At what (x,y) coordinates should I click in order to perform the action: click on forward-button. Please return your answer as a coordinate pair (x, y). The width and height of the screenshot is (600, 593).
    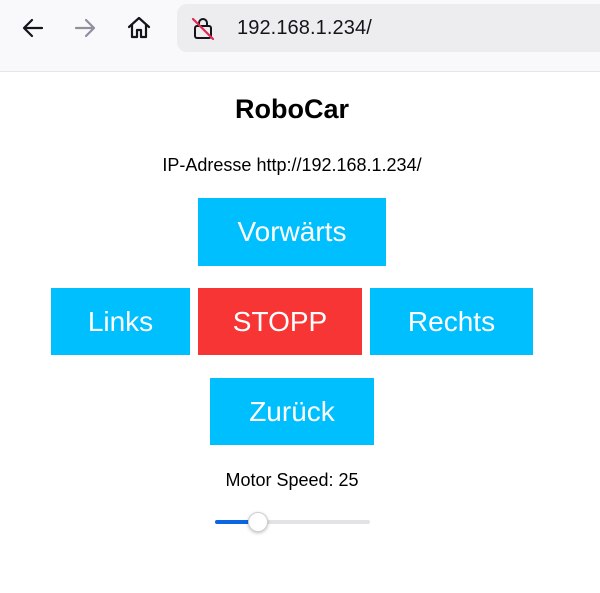
    Looking at the image, I should click on (85, 28).